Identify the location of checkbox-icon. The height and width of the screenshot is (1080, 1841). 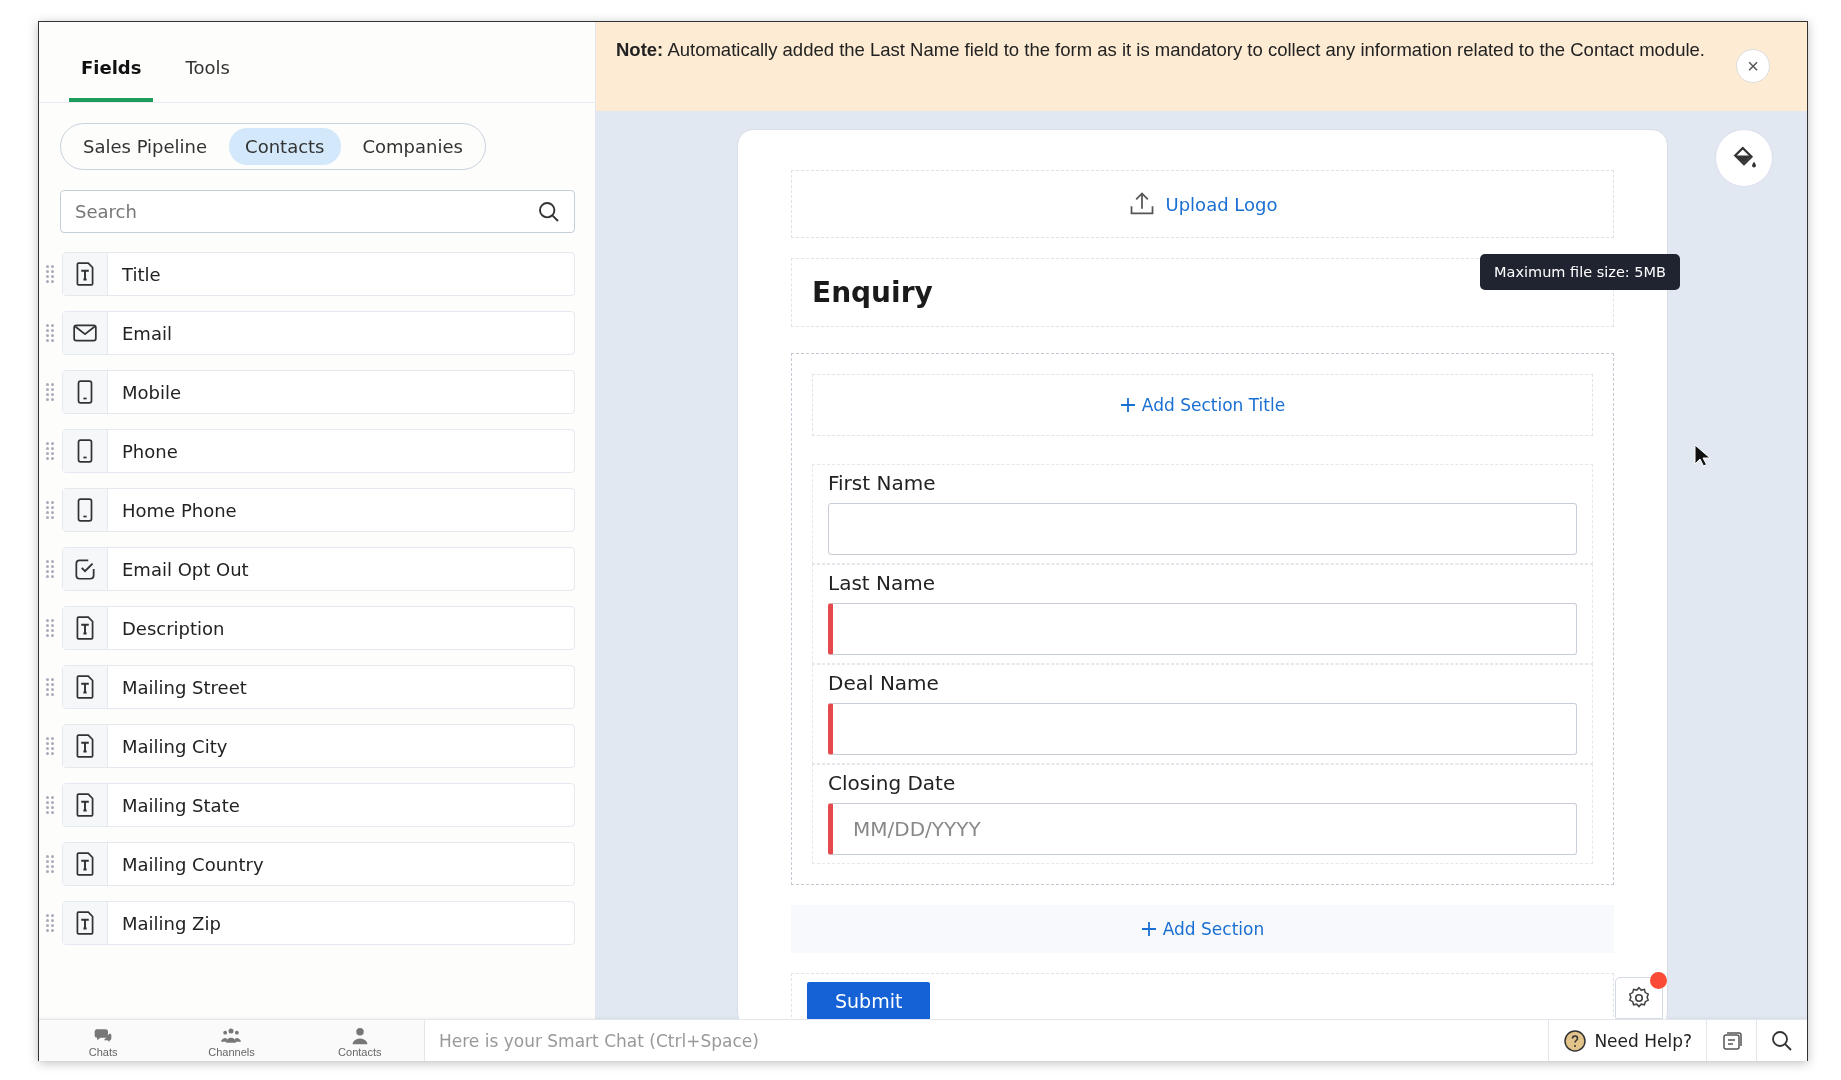
(85, 569).